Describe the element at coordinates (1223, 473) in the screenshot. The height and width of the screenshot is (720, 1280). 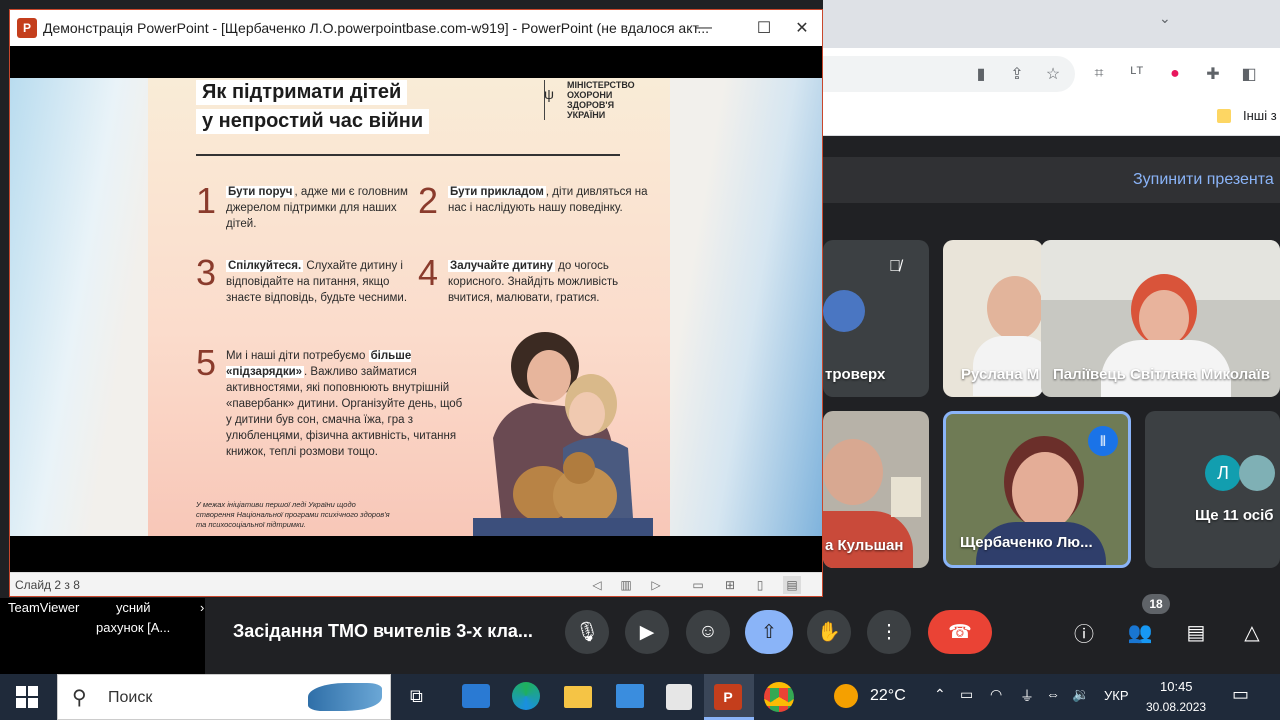
I see `avatar: Л` at that location.